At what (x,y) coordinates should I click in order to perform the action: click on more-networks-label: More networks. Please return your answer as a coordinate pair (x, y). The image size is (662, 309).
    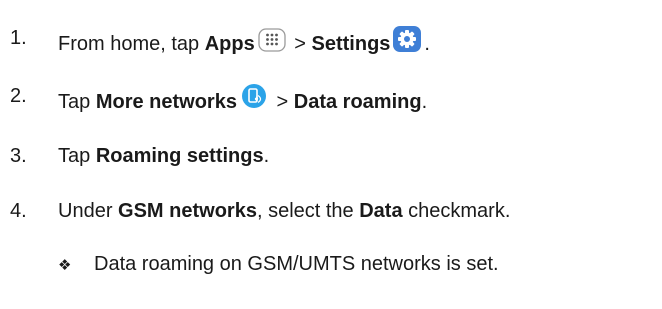
    Looking at the image, I should click on (166, 102).